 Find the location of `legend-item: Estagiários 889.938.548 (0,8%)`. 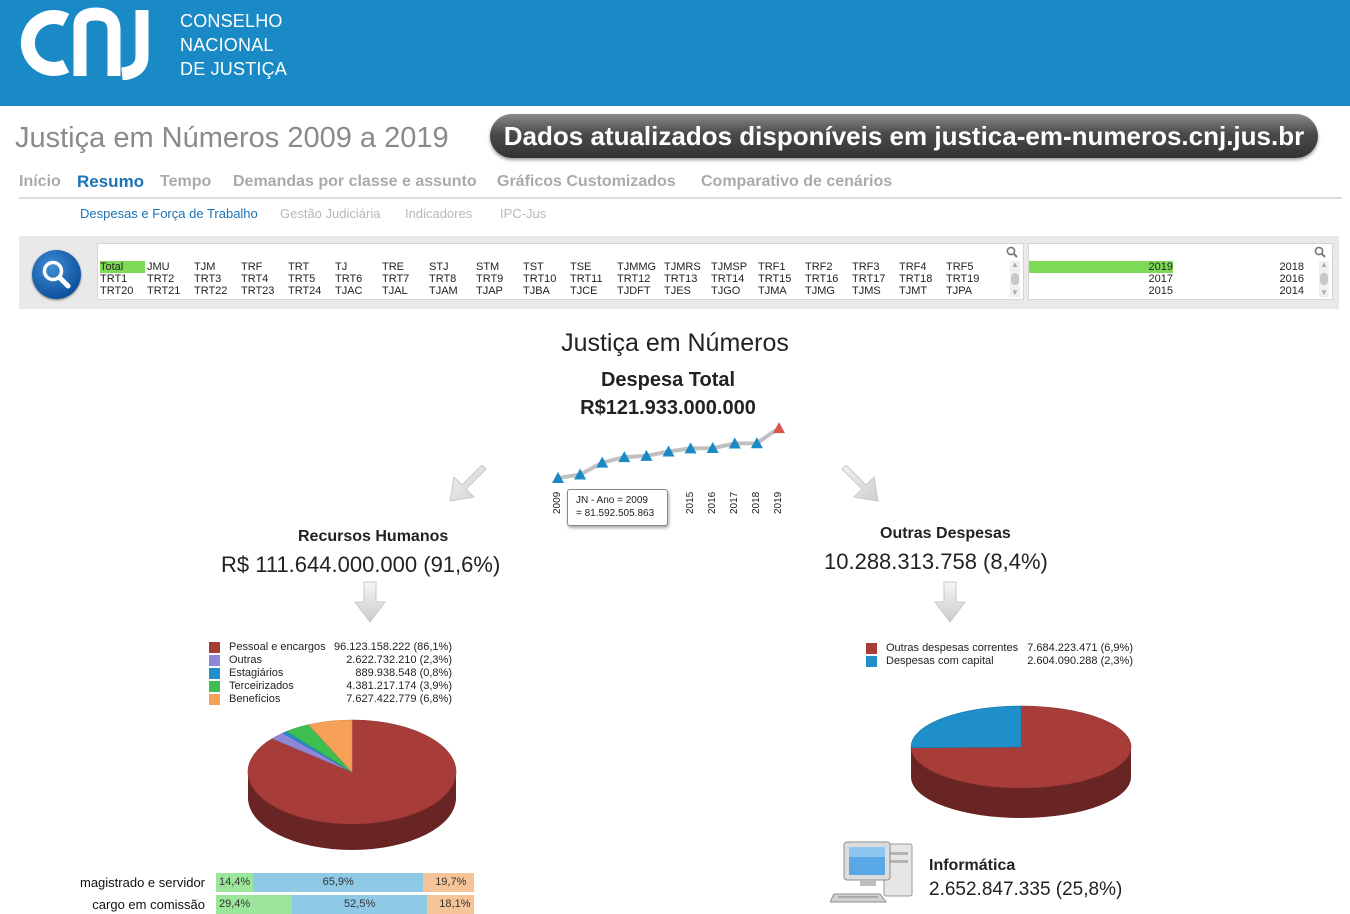

legend-item: Estagiários 889.938.548 (0,8%) is located at coordinates (334, 673).